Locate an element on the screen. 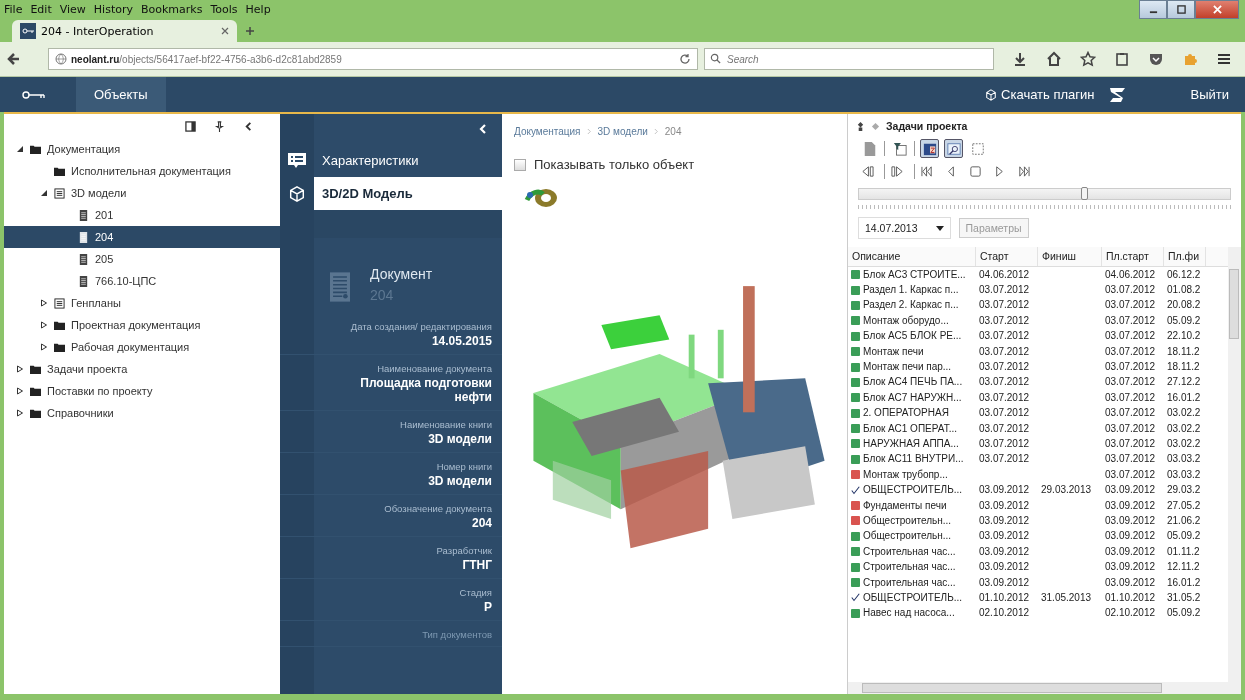 The image size is (1245, 700). tree-item: 205 is located at coordinates (142, 259).